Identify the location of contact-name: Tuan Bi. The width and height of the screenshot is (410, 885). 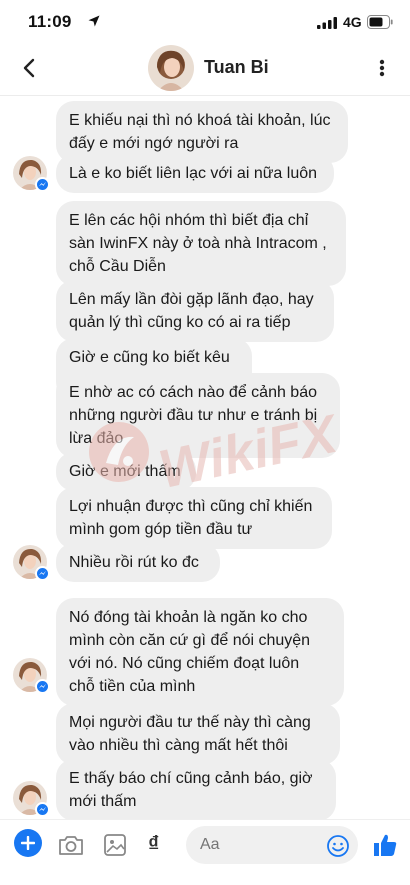
(236, 67).